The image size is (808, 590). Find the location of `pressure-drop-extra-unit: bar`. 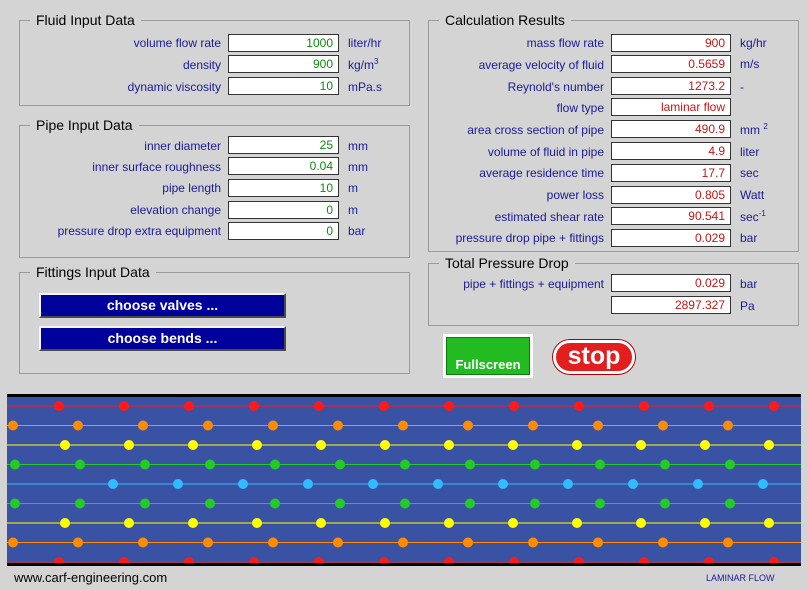

pressure-drop-extra-unit: bar is located at coordinates (357, 231).